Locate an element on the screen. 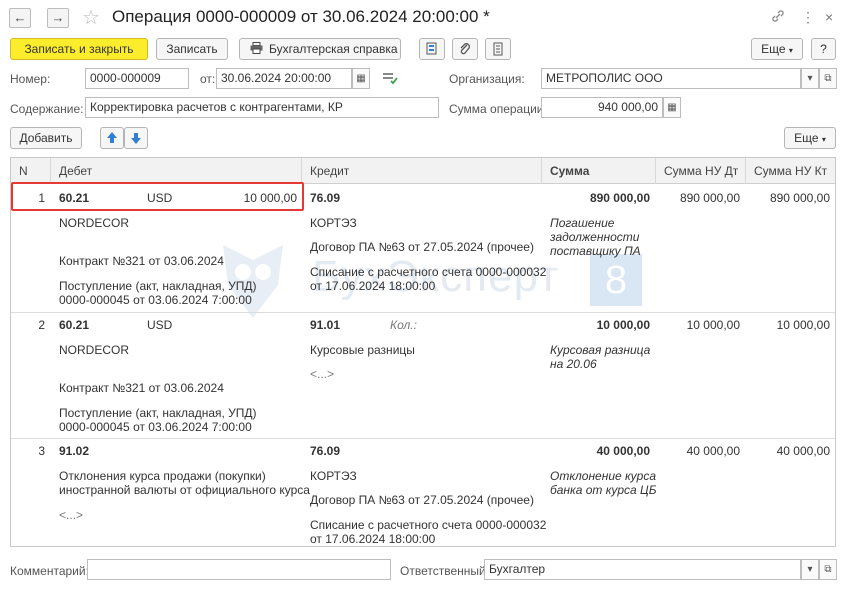 This screenshot has height=590, width=846. row2-nu-dt: 10 000,00 is located at coordinates (698, 325).